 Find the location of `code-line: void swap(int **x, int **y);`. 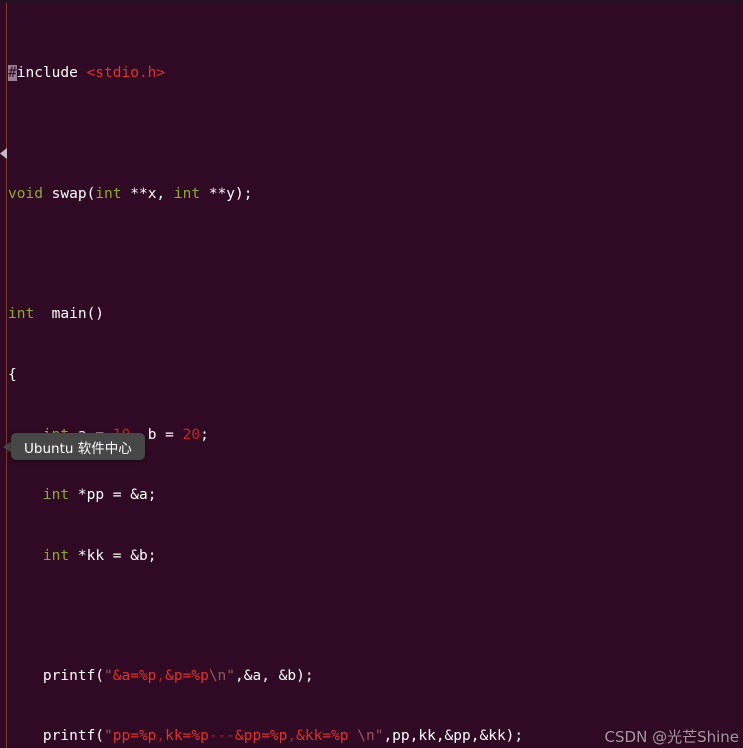

code-line: void swap(int **x, int **y); is located at coordinates (130, 193).